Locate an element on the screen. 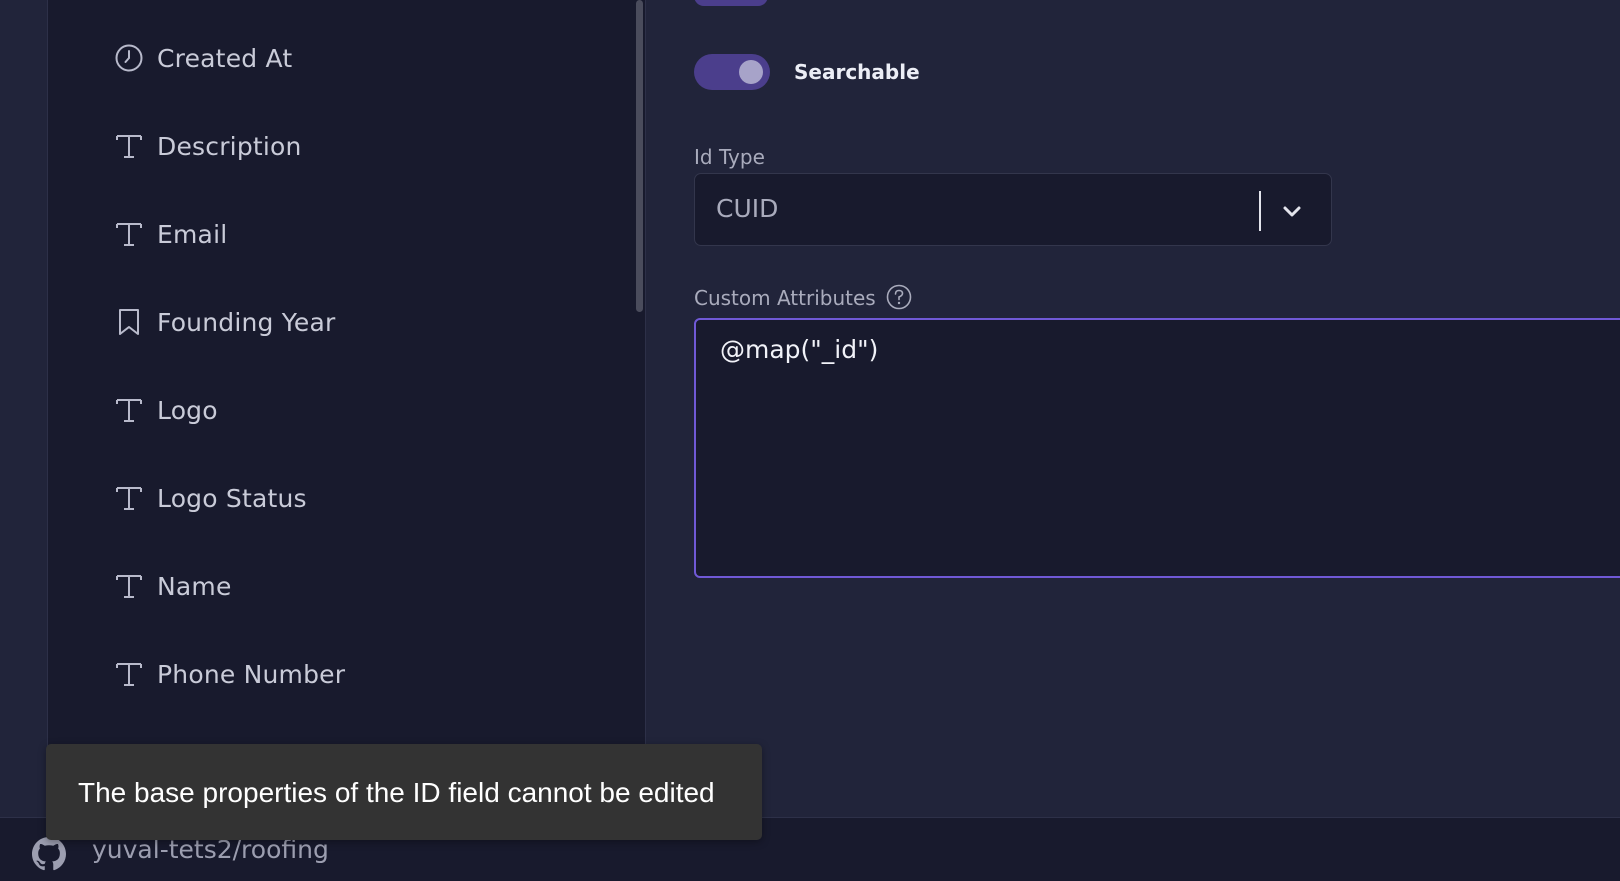 The width and height of the screenshot is (1620, 881). field-item-description: Description is located at coordinates (208, 146).